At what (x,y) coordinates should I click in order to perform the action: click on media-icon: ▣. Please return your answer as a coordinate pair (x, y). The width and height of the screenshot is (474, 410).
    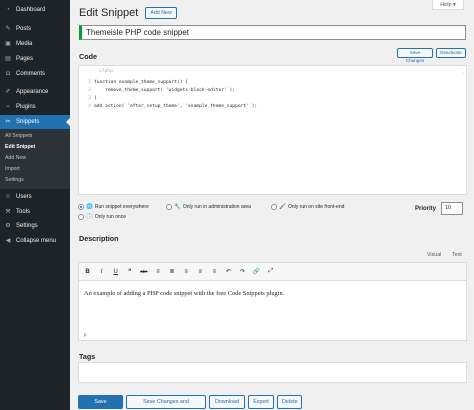
    Looking at the image, I should click on (8, 43).